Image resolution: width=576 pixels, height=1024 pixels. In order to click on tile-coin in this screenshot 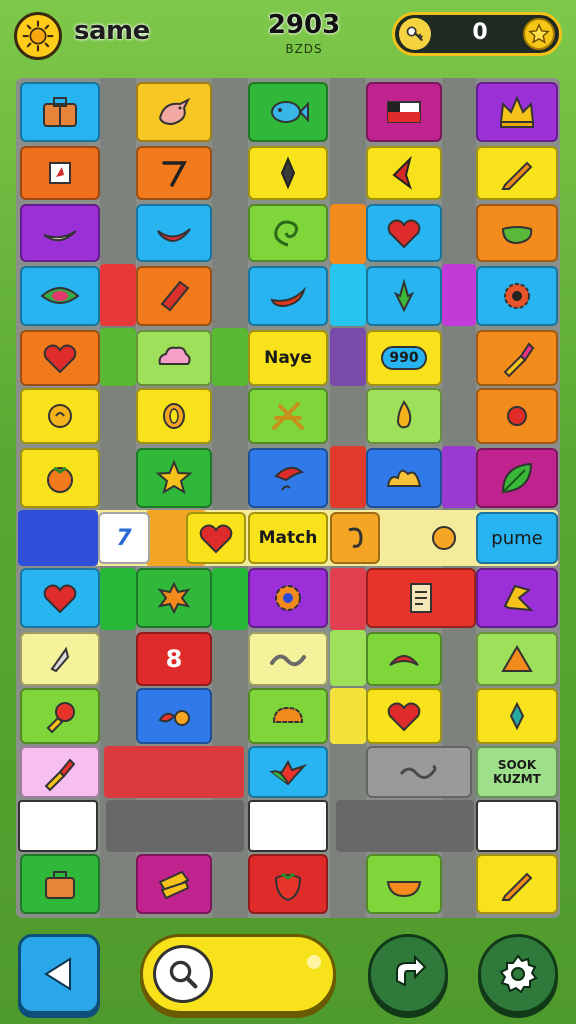, I will do `click(60, 416)`.